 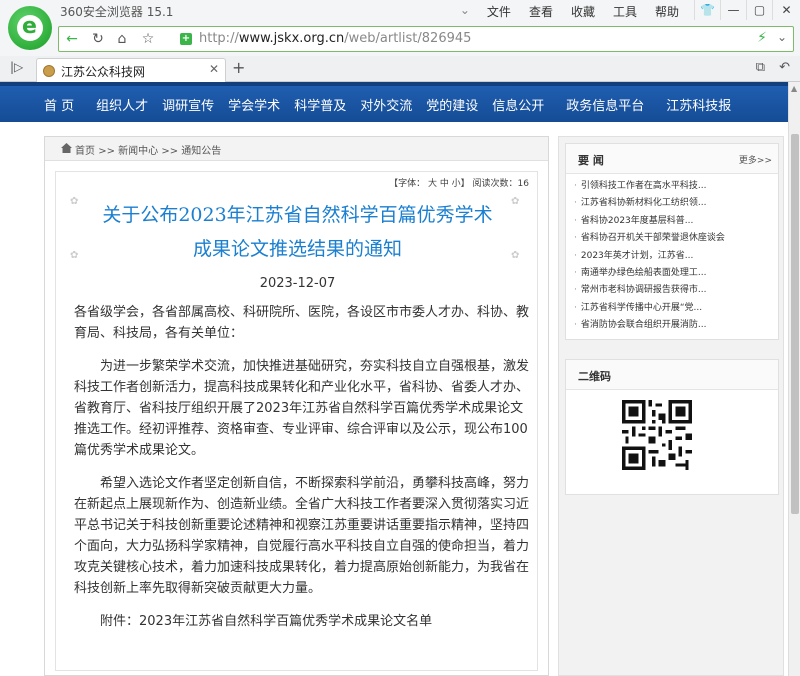 I want to click on tab-close-icon: ✕, so click(x=214, y=69).